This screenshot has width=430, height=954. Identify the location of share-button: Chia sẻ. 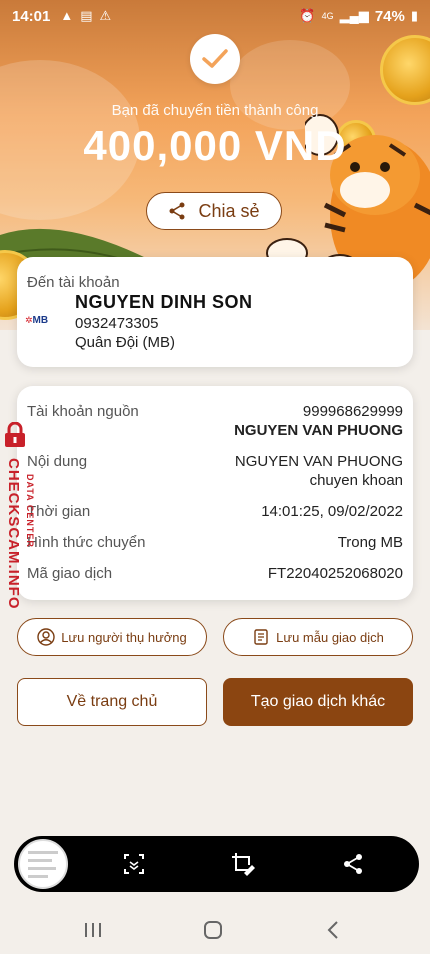
(214, 211).